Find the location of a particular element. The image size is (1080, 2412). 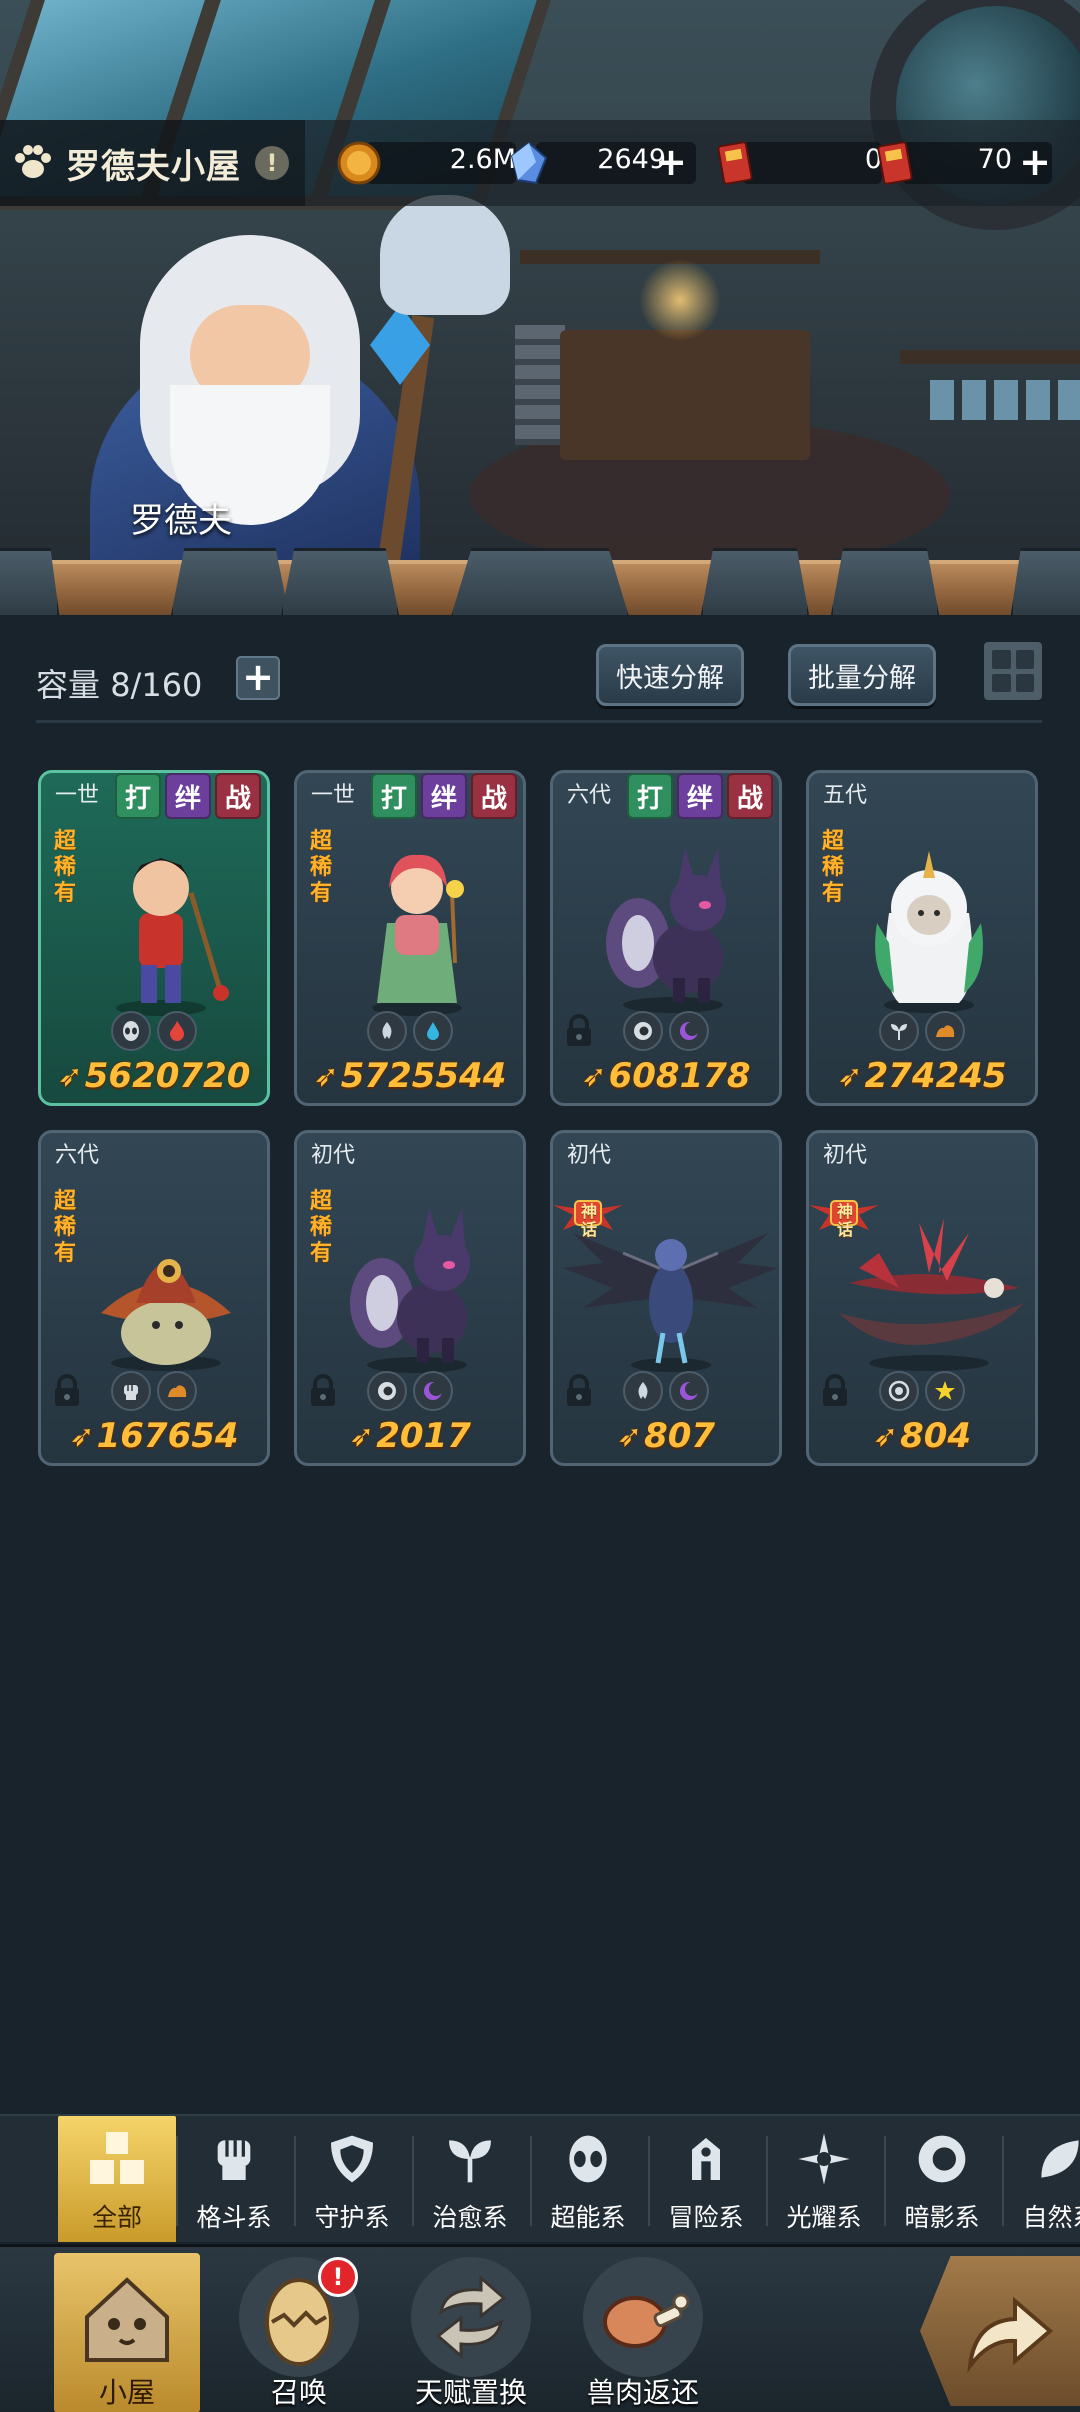

pet-card: 一世 打 绊 战 超稀有 ➶ 5620720 is located at coordinates (154, 938).